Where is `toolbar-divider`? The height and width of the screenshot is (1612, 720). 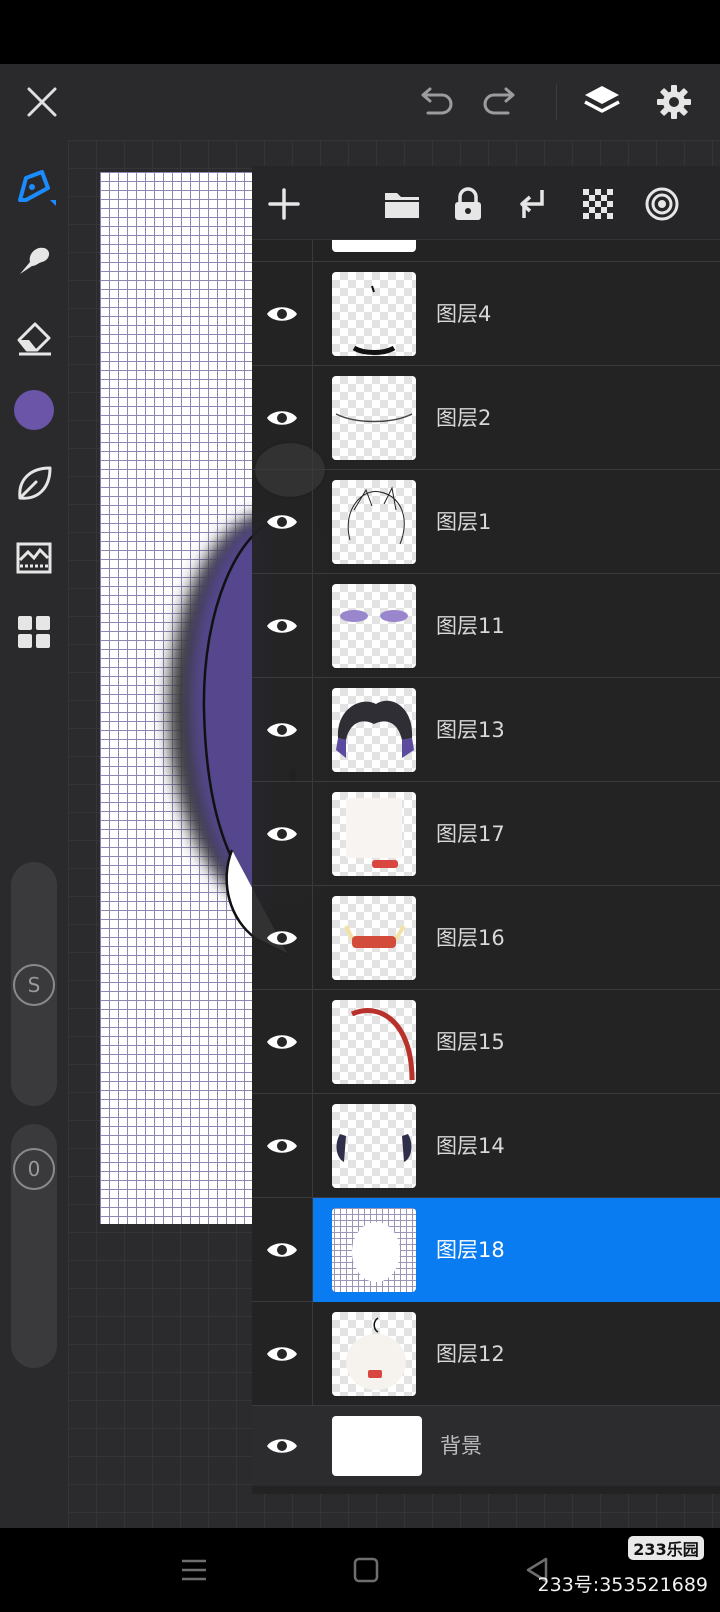 toolbar-divider is located at coordinates (556, 102).